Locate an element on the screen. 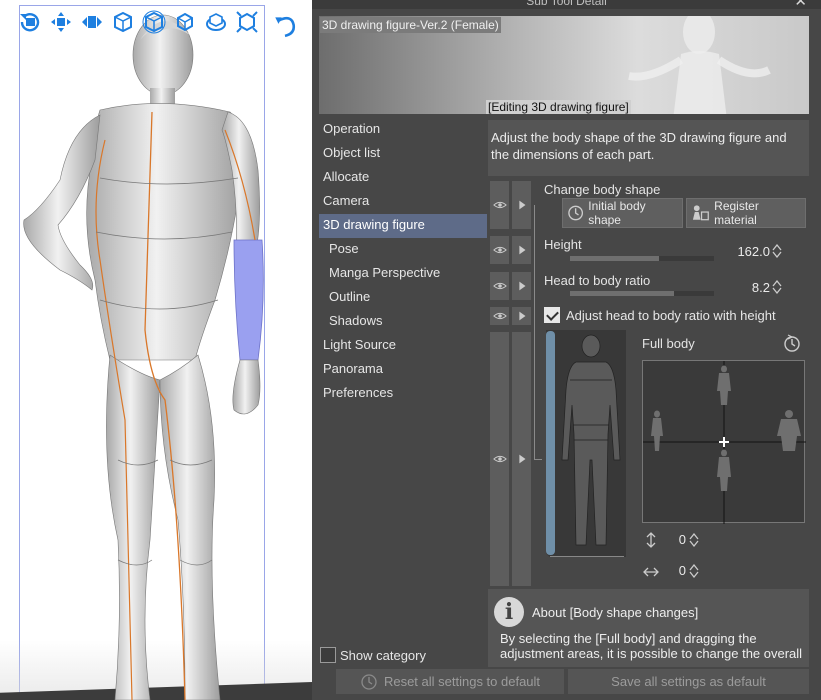 Image resolution: width=821 pixels, height=700 pixels. save-all-button: Save all settings as default is located at coordinates (688, 681).